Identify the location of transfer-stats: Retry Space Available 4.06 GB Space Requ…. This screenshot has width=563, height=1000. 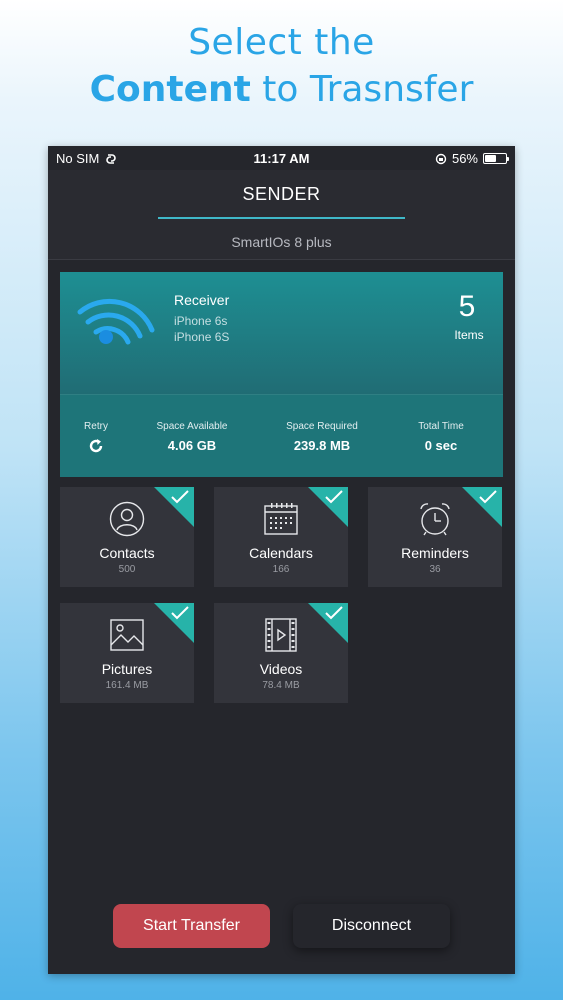
(281, 435).